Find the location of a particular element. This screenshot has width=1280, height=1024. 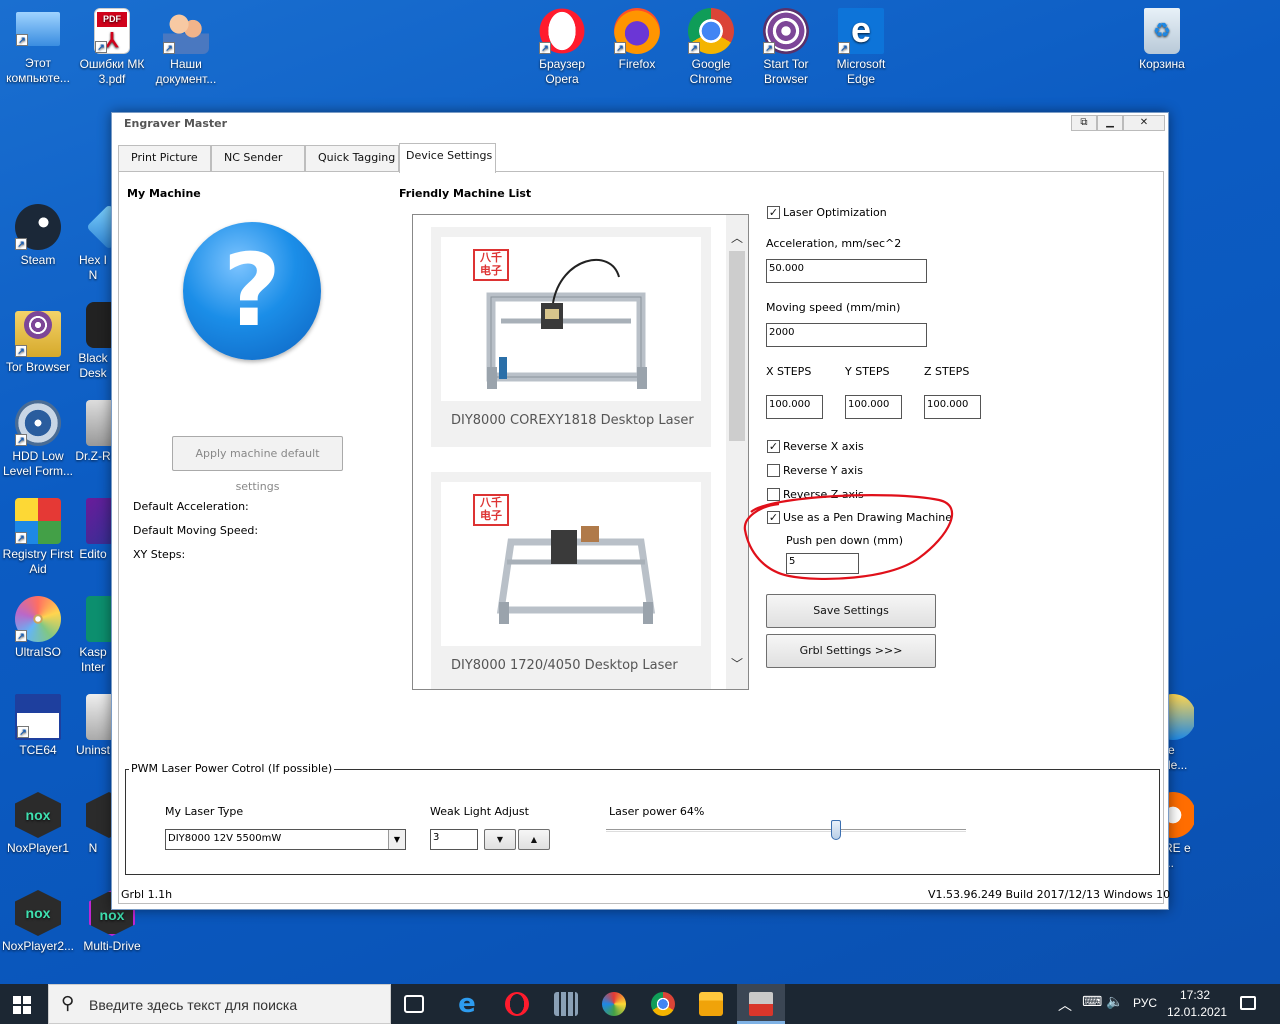

clock-time: 17:32 is located at coordinates (1195, 995).